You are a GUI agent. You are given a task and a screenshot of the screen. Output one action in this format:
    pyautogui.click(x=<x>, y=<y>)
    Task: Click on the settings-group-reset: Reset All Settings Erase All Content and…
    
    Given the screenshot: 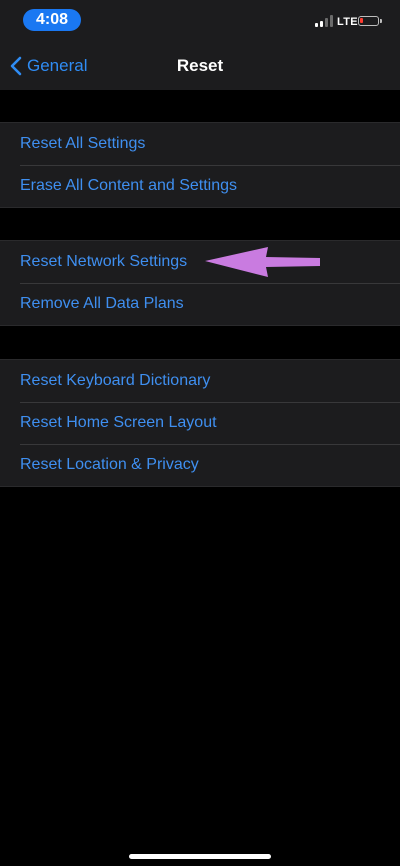 What is the action you would take?
    pyautogui.click(x=200, y=165)
    